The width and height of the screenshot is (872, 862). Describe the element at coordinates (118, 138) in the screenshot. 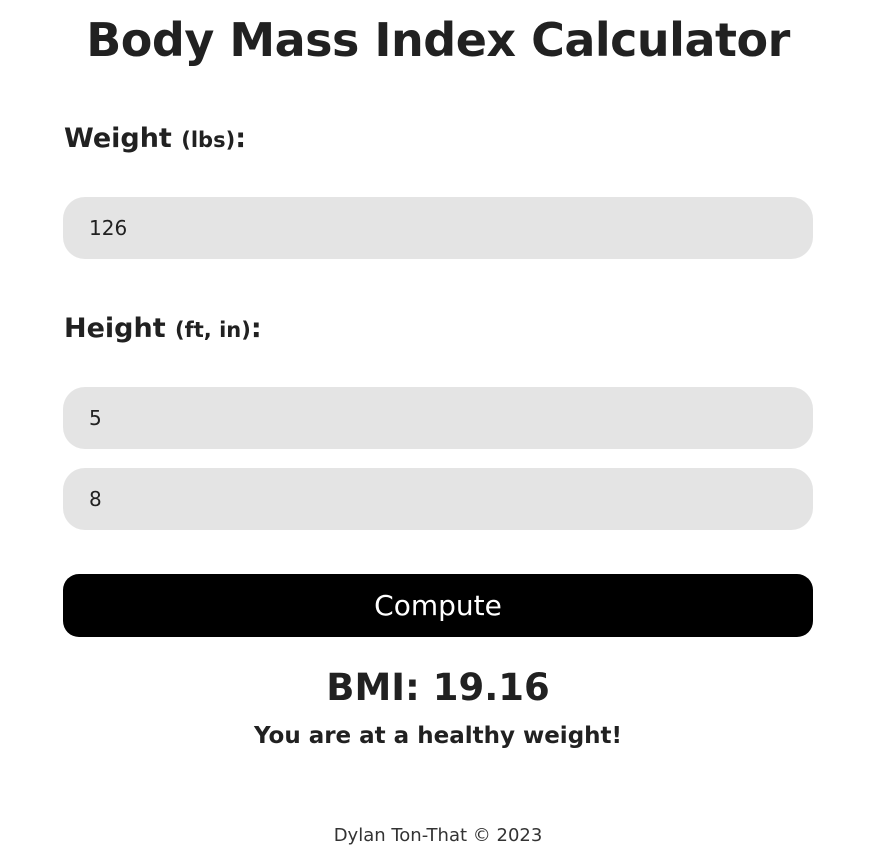

I see `weight-label-text: Weight` at that location.